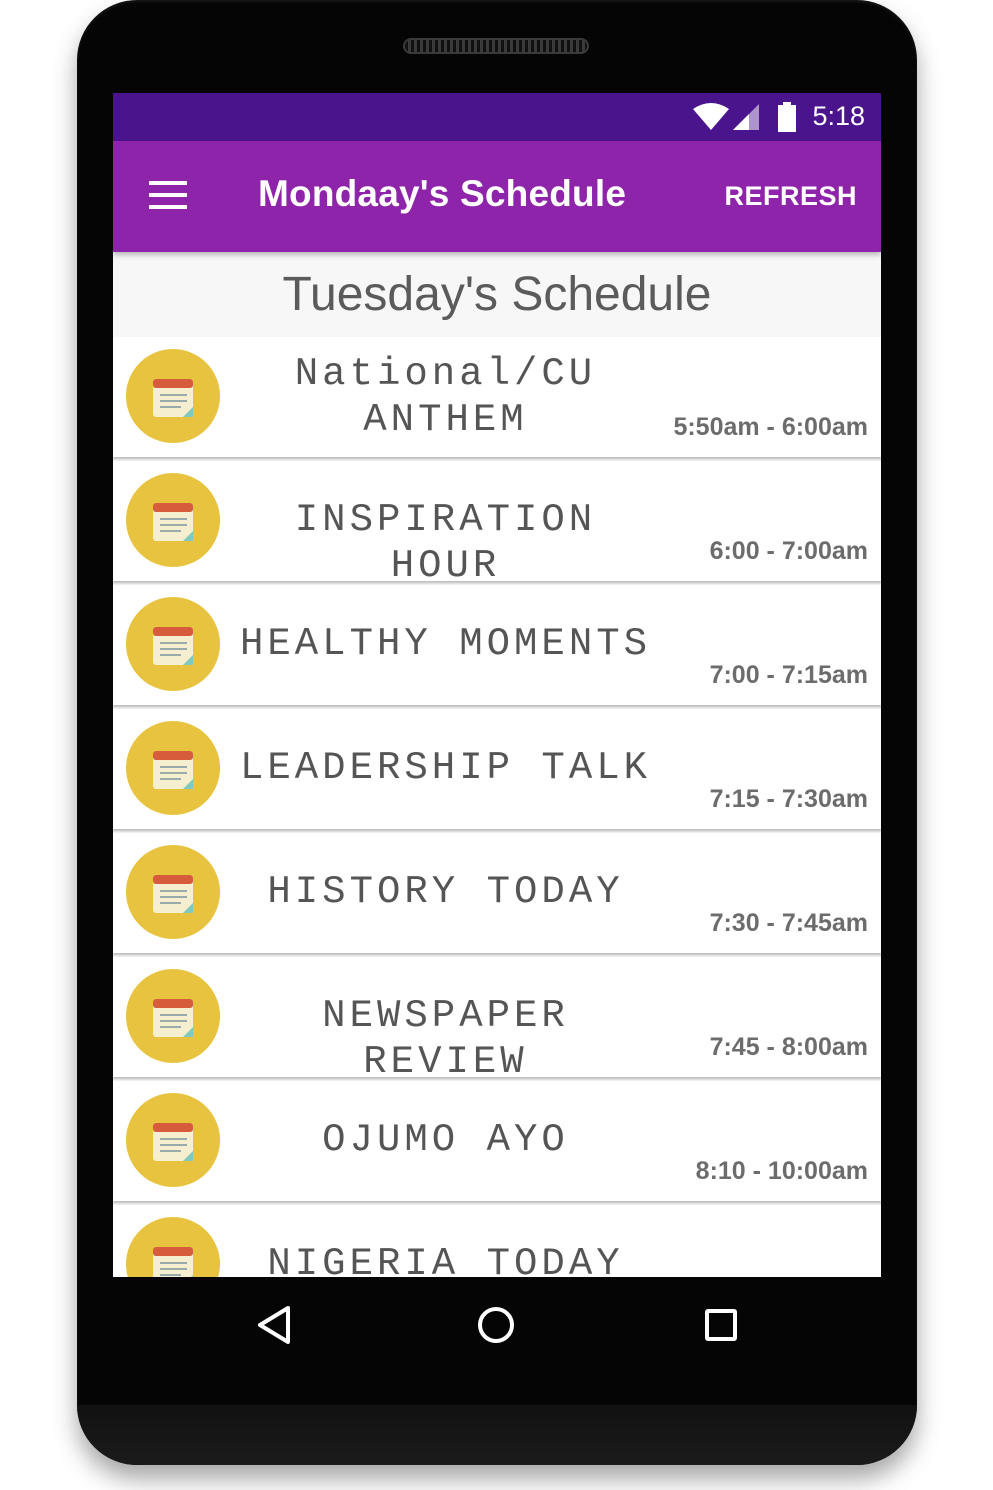 Image resolution: width=993 pixels, height=1490 pixels. I want to click on list-item: OJUMO AYO 8:10 - 10:00am, so click(497, 1141).